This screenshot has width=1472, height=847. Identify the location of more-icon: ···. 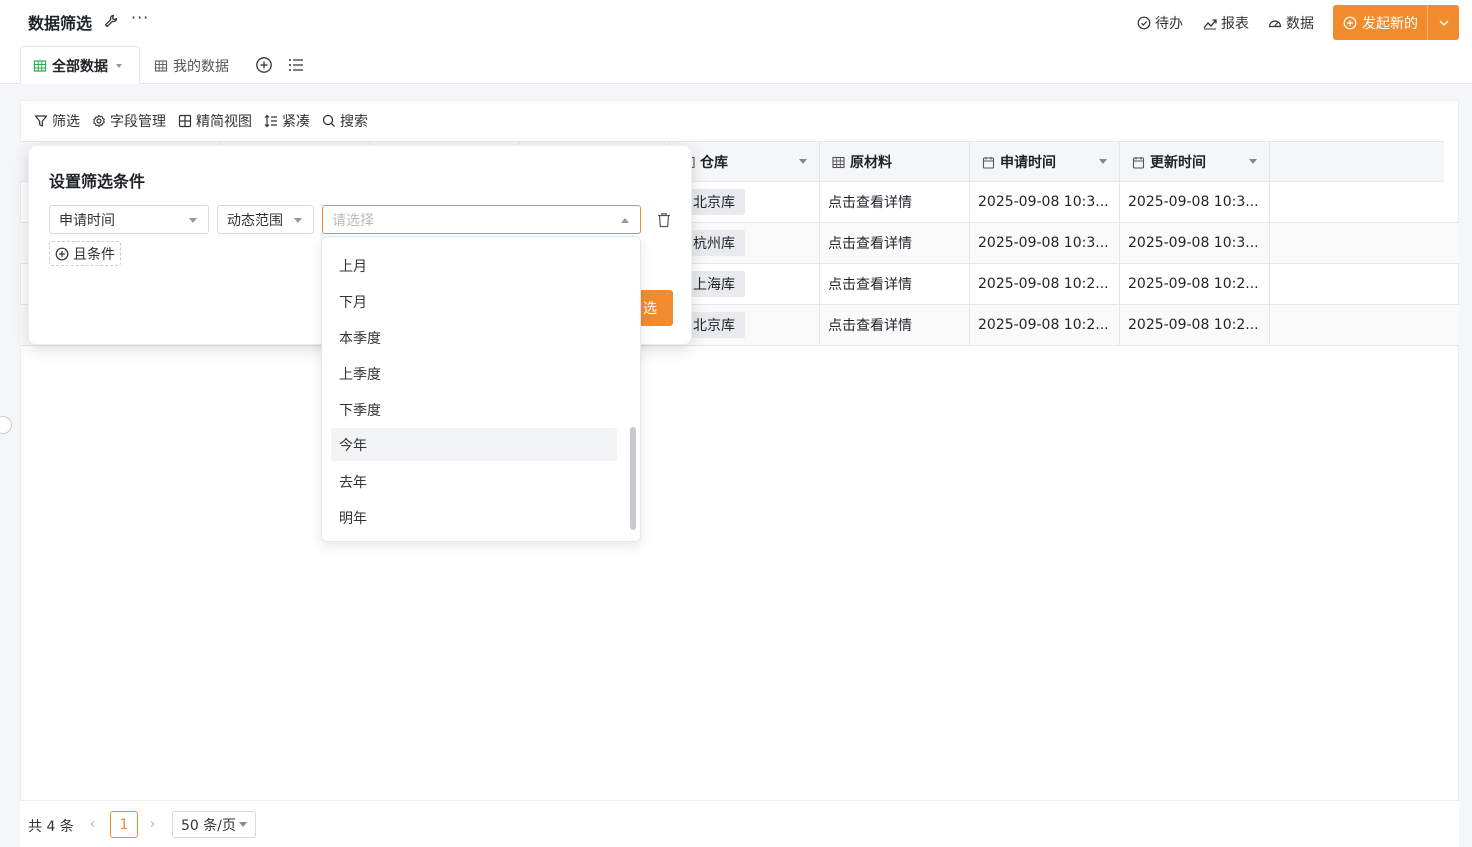
(140, 17).